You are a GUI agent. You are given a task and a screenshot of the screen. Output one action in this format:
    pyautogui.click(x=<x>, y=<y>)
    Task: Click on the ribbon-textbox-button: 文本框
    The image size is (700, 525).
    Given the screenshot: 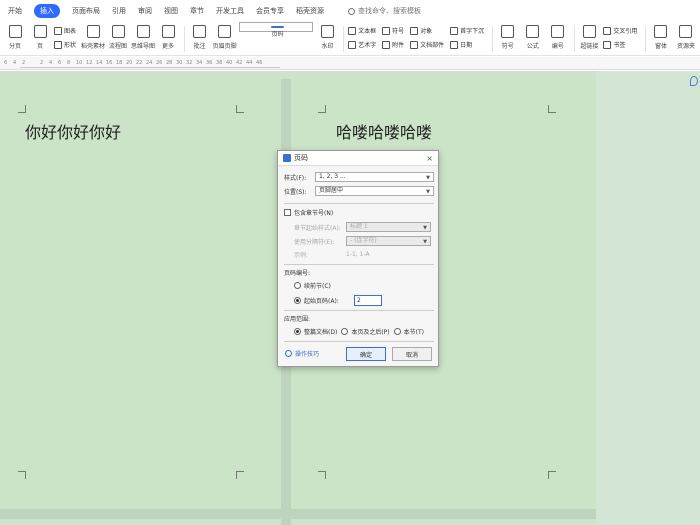 What is the action you would take?
    pyautogui.click(x=362, y=30)
    